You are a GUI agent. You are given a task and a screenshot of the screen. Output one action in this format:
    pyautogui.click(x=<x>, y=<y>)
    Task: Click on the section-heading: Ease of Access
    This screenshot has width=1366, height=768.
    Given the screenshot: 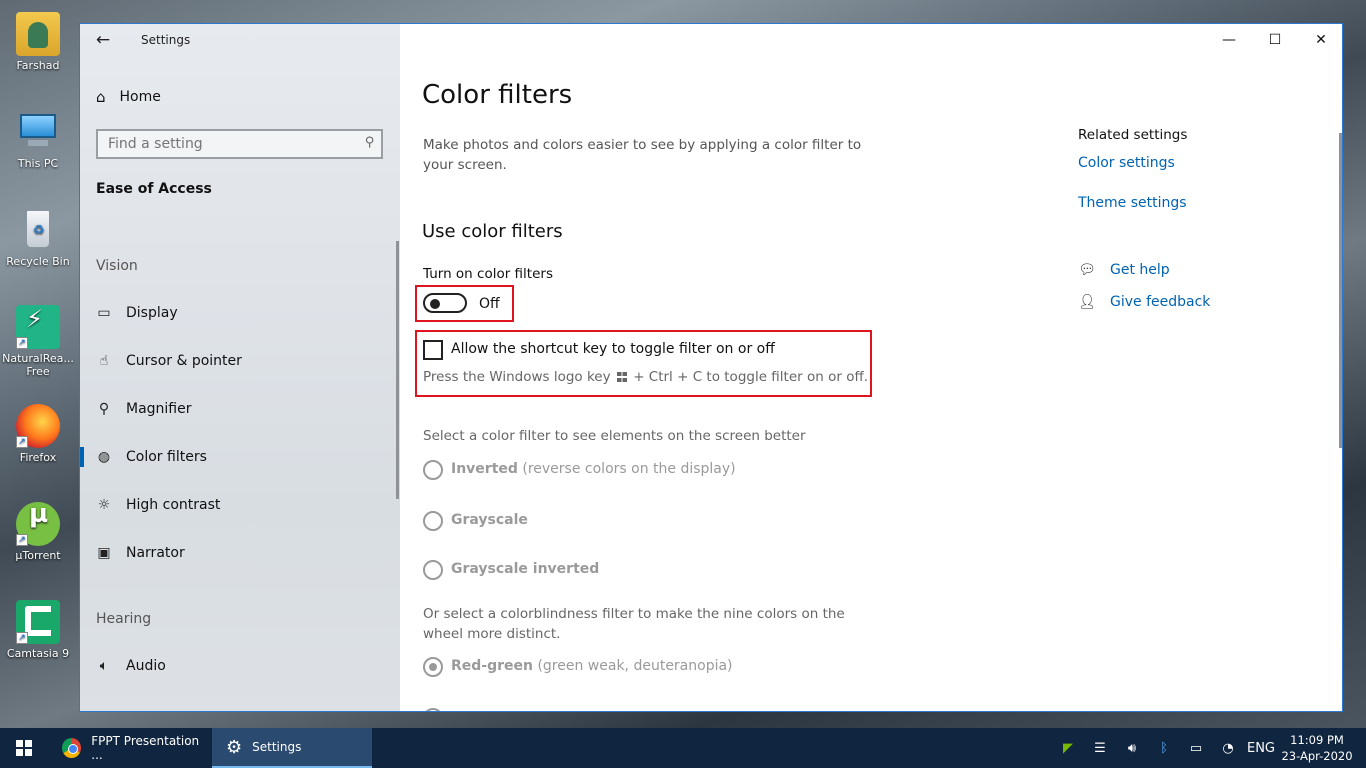 What is the action you would take?
    pyautogui.click(x=154, y=189)
    